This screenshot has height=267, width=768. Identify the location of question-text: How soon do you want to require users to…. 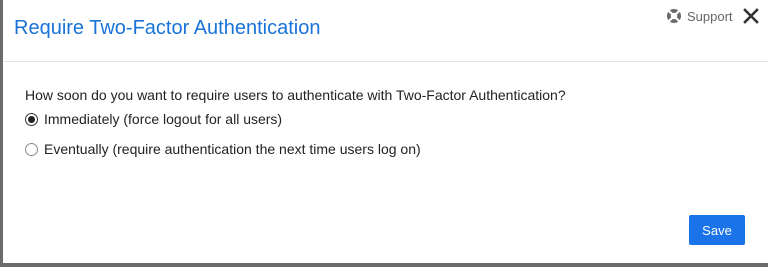
(295, 95).